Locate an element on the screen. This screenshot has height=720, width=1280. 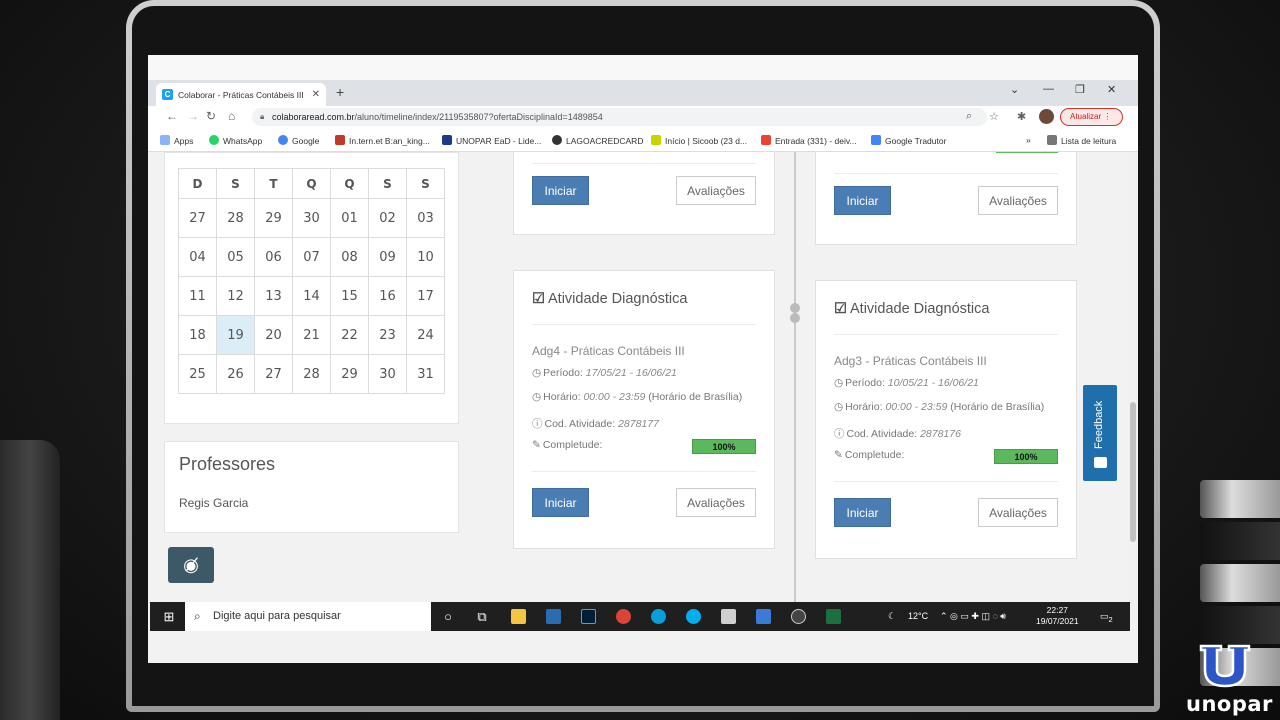
timeline-dot is located at coordinates (795, 318).